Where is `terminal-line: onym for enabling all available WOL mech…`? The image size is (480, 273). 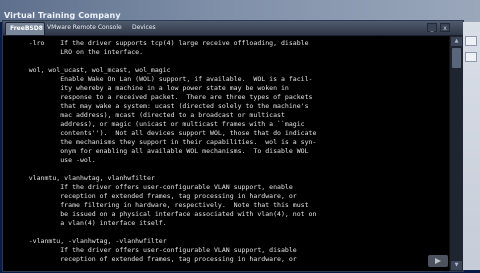
terminal-line: onym for enabling all available WOL mech… is located at coordinates (159, 151).